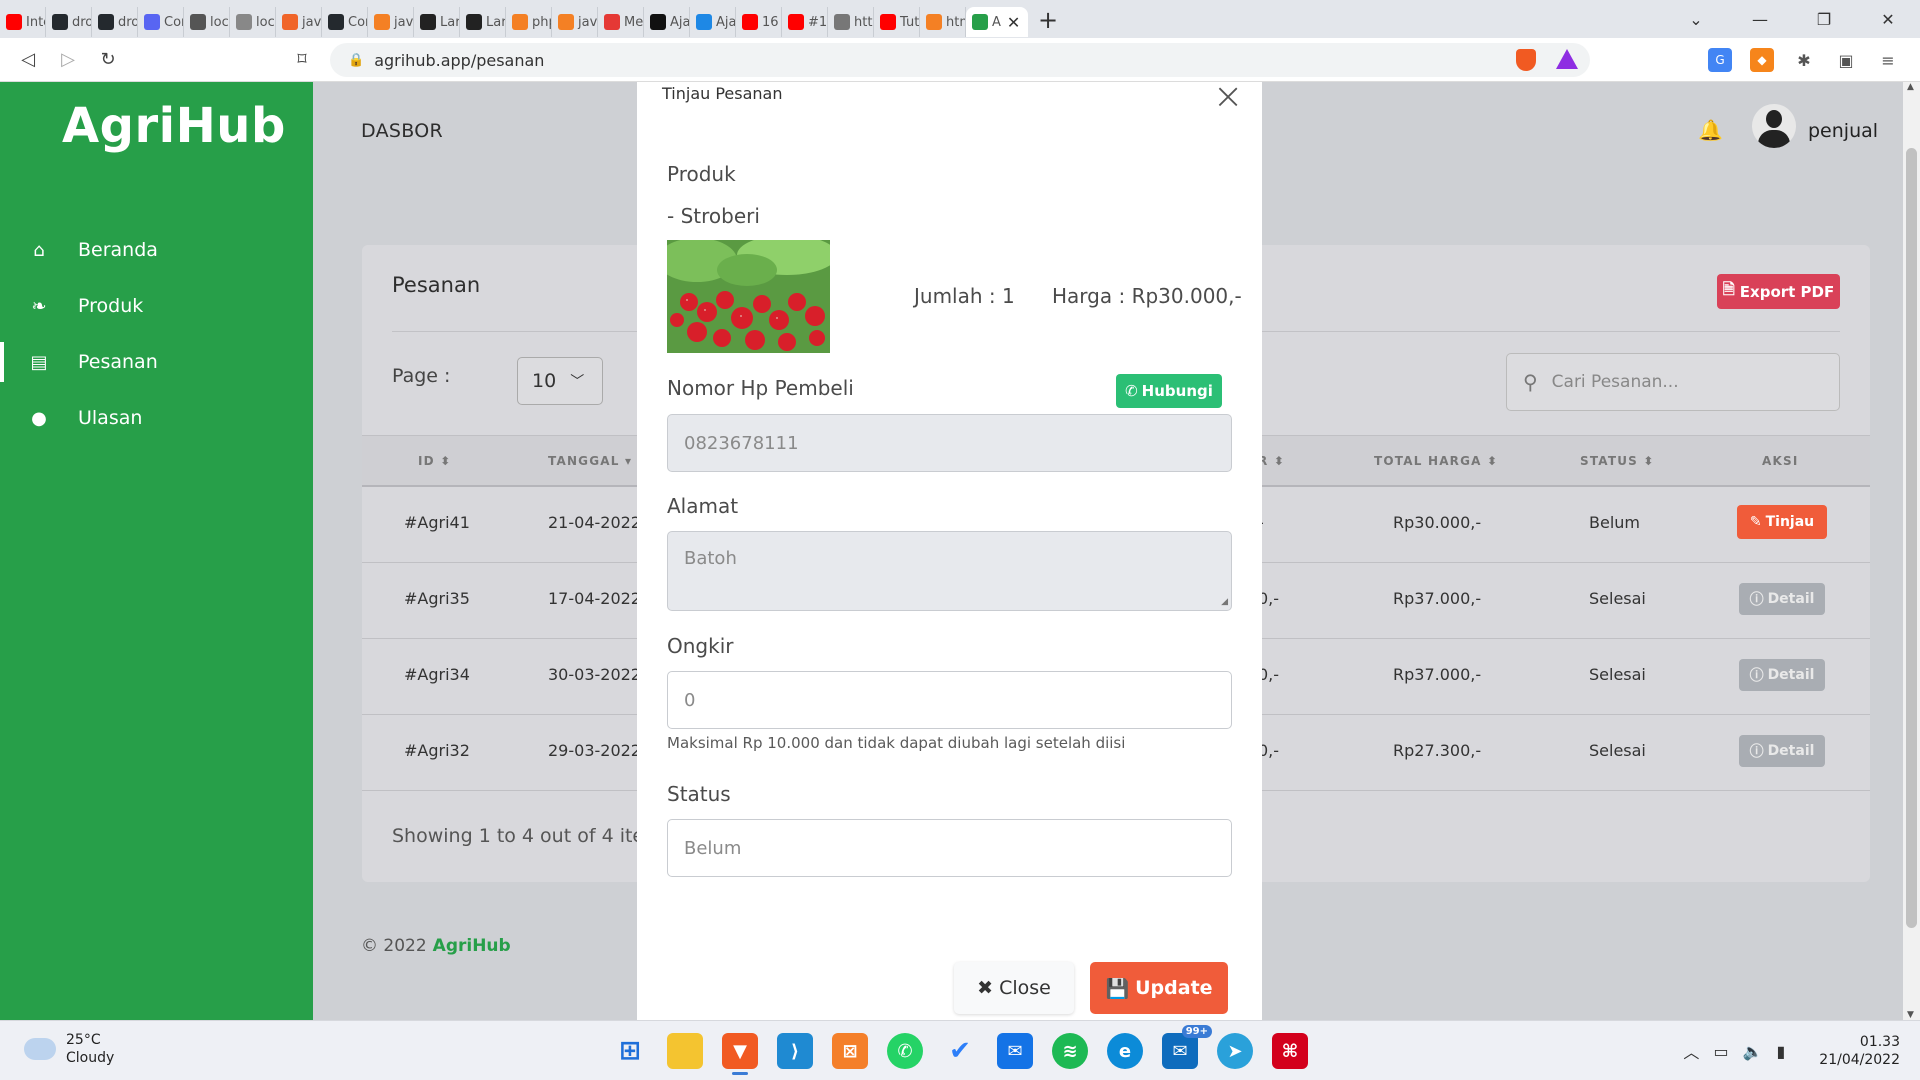  What do you see at coordinates (850, 1051) in the screenshot?
I see `xampp-icon: ⊠` at bounding box center [850, 1051].